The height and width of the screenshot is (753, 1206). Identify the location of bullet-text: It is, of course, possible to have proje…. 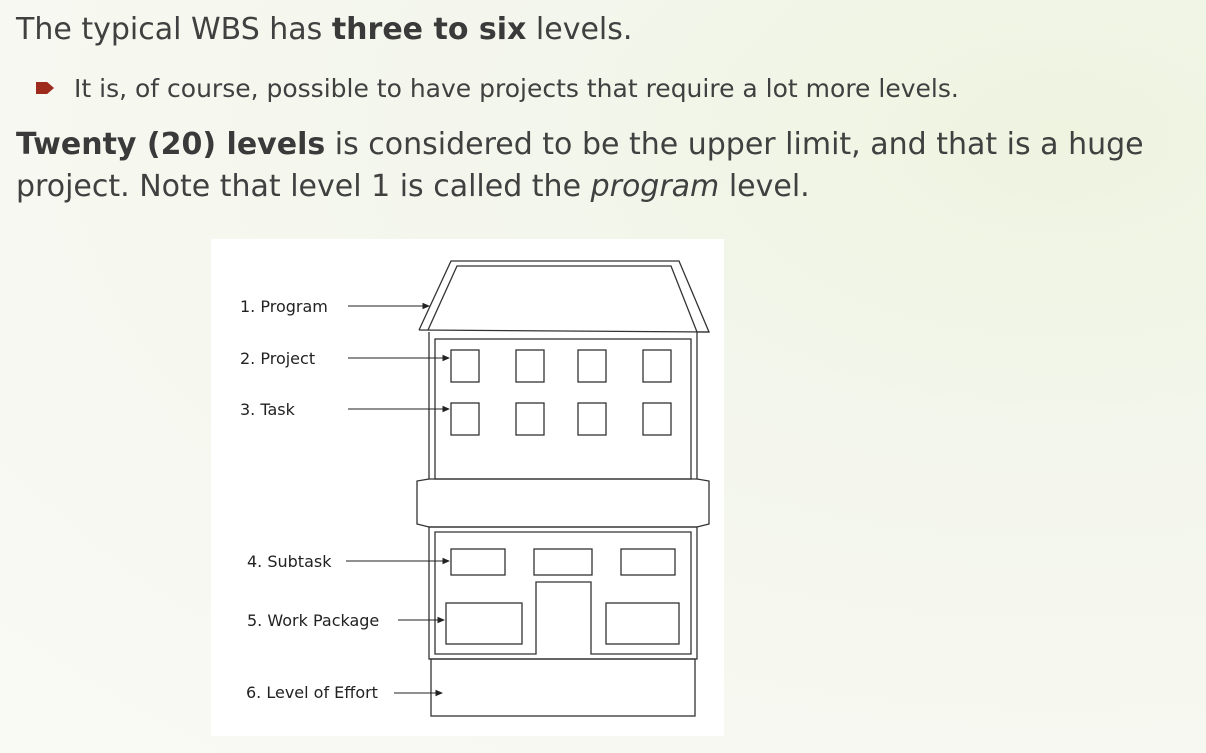
(516, 88).